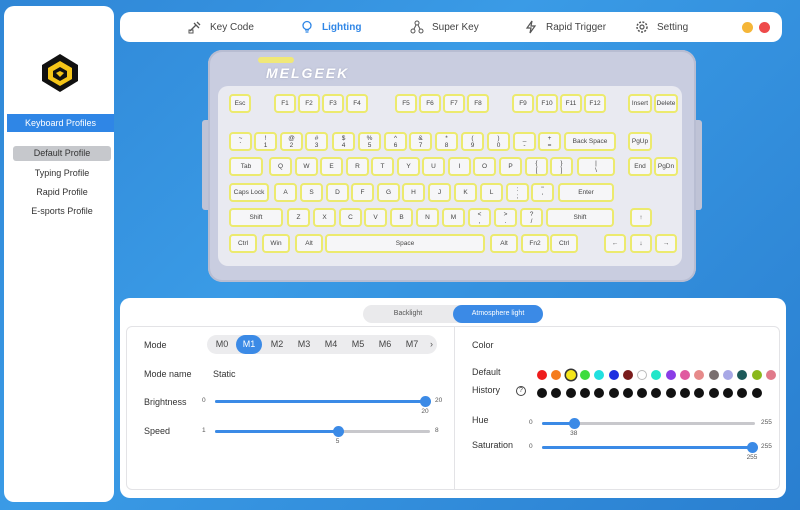 Image resolution: width=800 pixels, height=510 pixels. Describe the element at coordinates (484, 166) in the screenshot. I see `key: O` at that location.